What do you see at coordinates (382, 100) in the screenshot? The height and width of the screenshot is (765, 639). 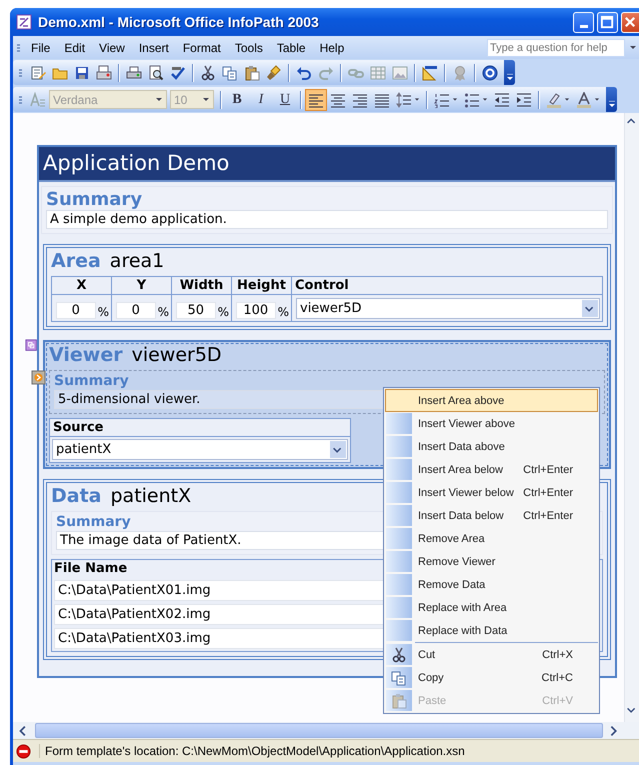 I see `justify-icon` at bounding box center [382, 100].